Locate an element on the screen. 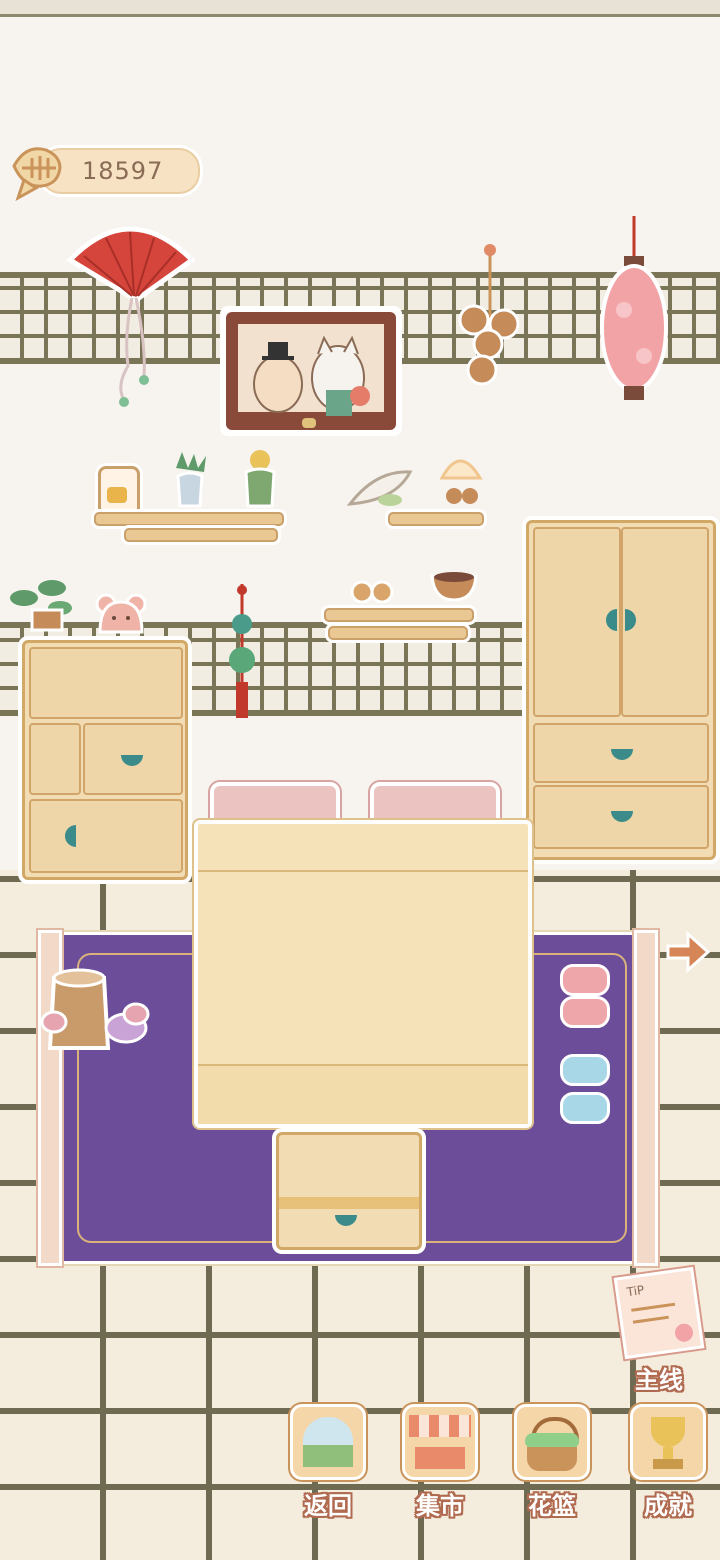  futon-bed is located at coordinates (363, 974).